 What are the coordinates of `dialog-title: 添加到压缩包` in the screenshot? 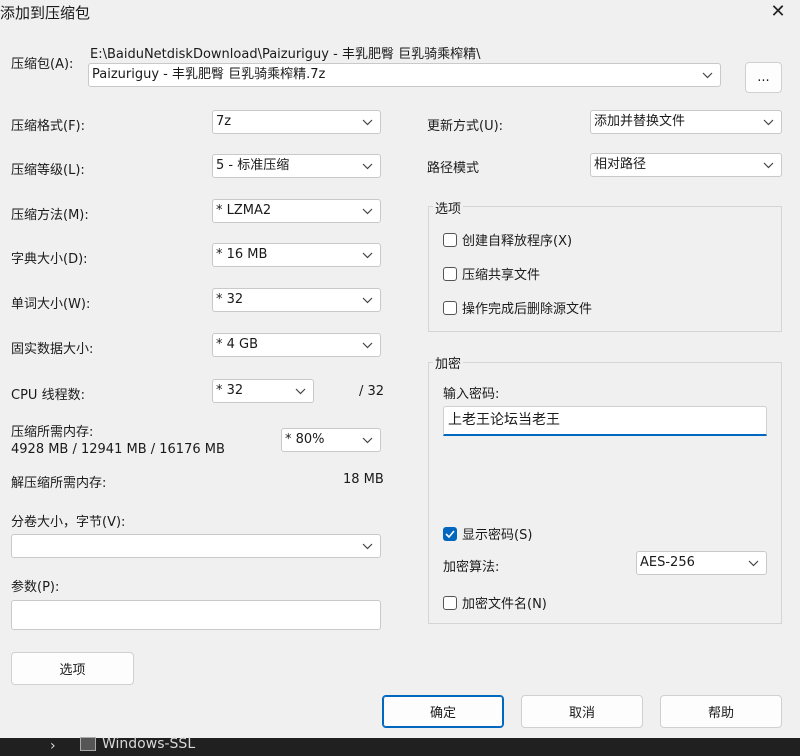 It's located at (45, 13).